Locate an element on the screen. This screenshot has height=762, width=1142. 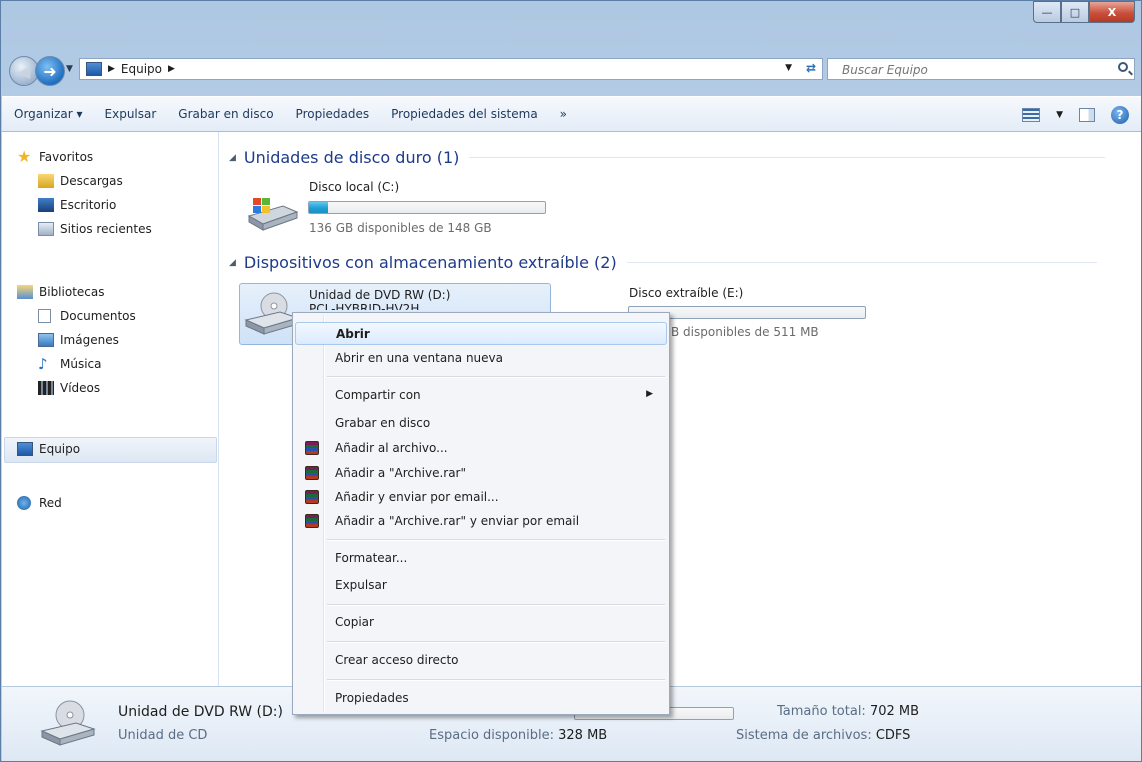
drive-c-usage-fill is located at coordinates (318, 207).